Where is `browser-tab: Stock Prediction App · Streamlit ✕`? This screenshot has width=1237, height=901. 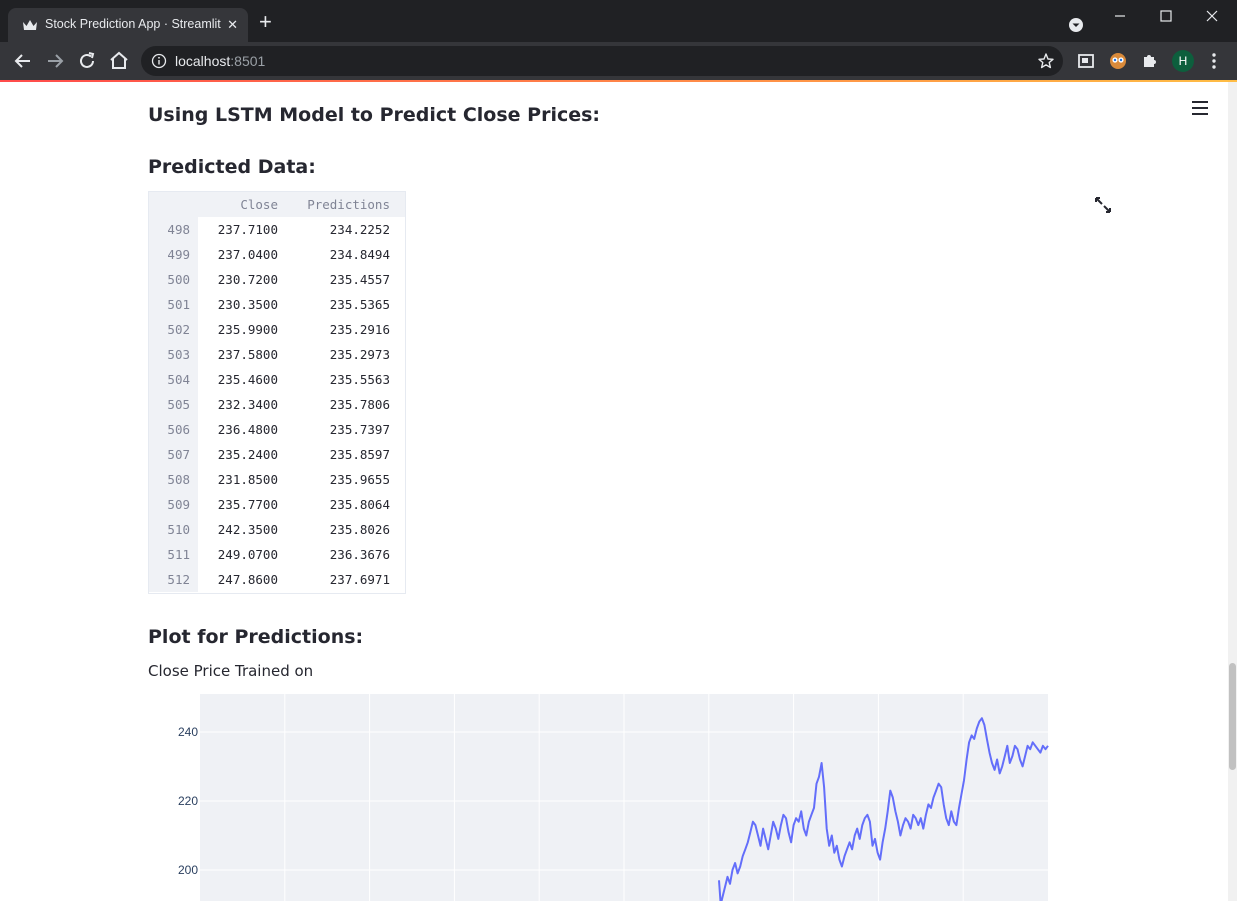 browser-tab: Stock Prediction App · Streamlit ✕ is located at coordinates (128, 25).